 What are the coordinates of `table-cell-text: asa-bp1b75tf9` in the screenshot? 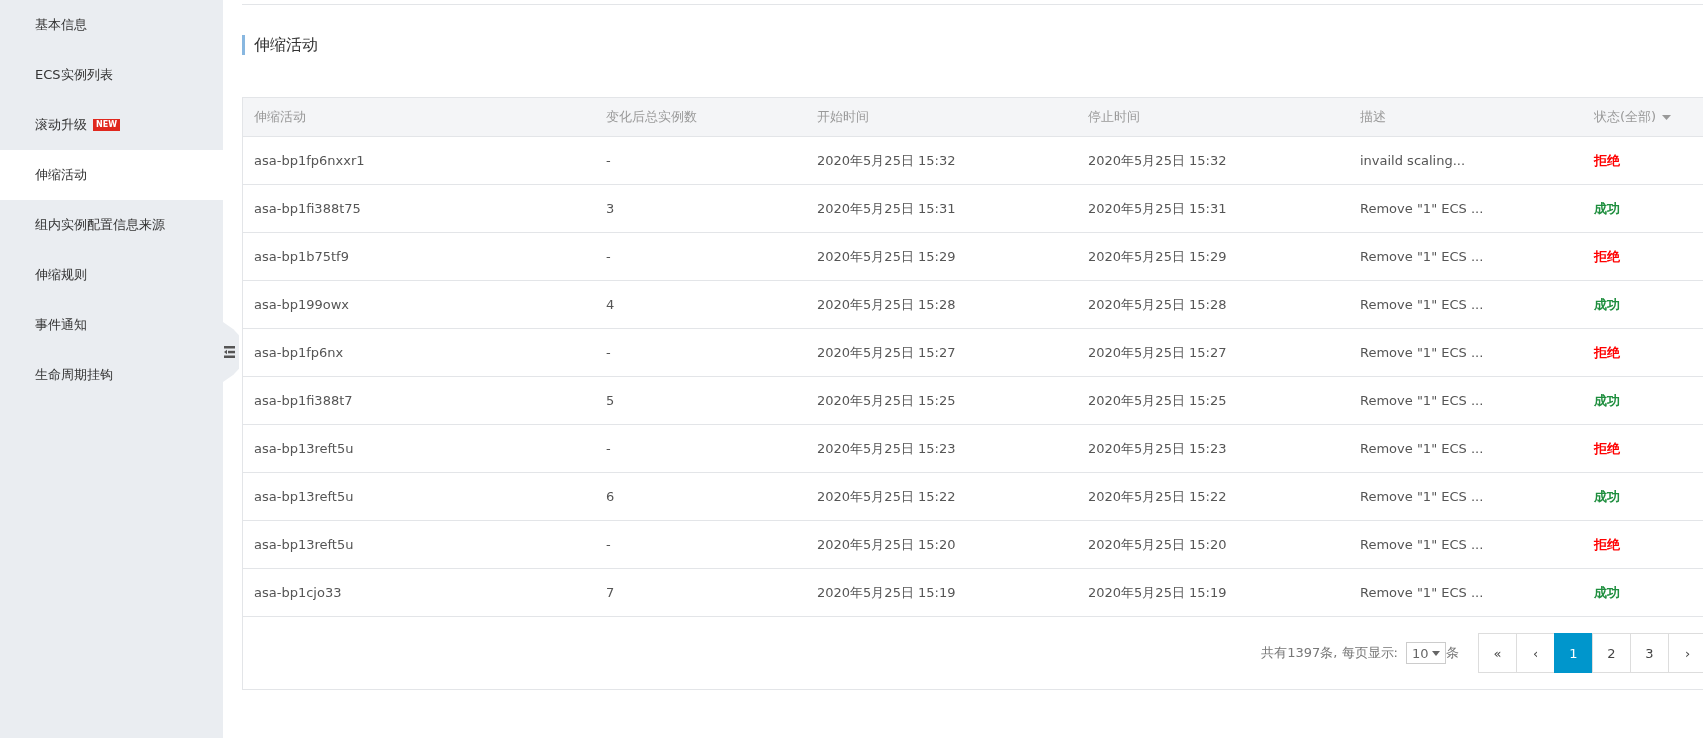 It's located at (301, 256).